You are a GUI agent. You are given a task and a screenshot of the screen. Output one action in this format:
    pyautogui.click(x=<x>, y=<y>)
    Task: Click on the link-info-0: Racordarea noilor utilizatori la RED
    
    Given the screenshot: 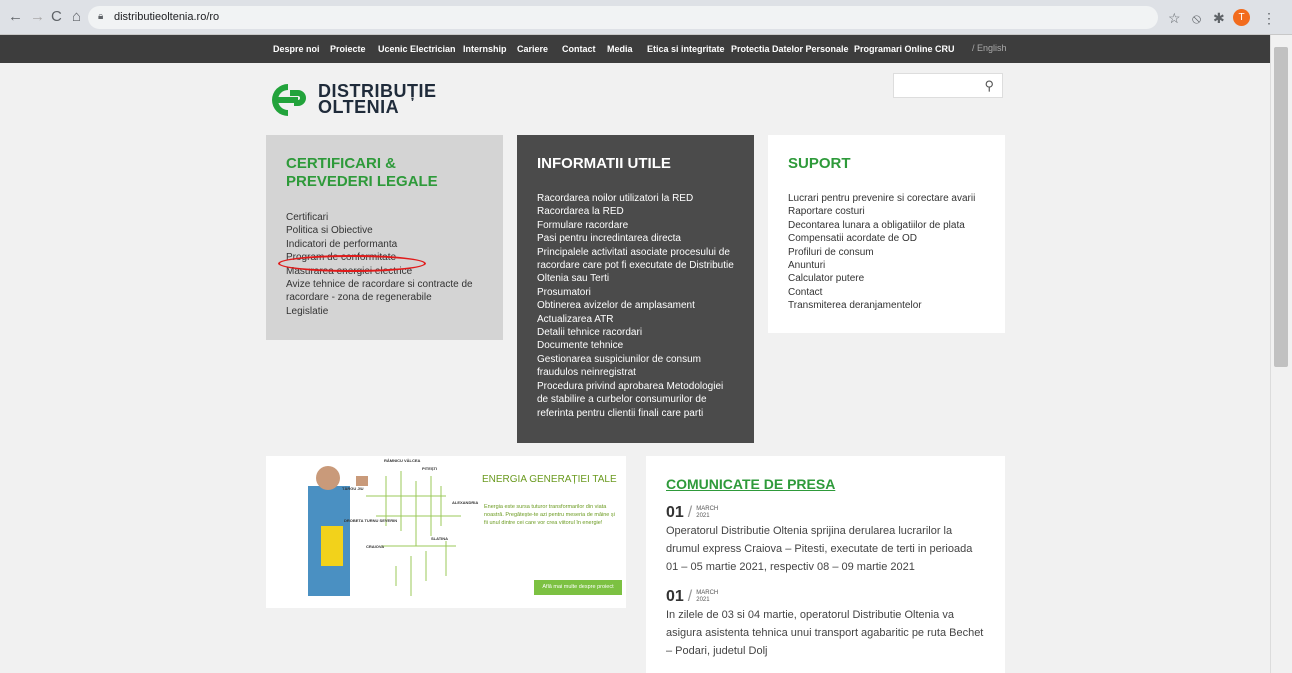 What is the action you would take?
    pyautogui.click(x=635, y=198)
    